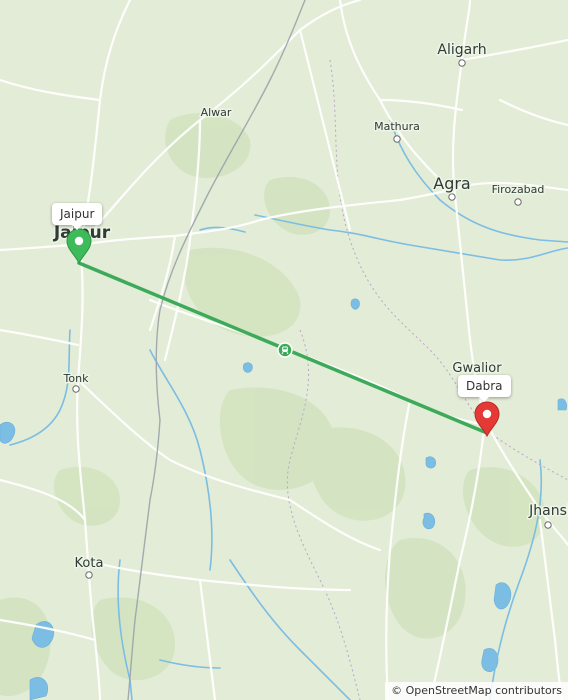 The width and height of the screenshot is (568, 700). I want to click on place-label-alwar: Alwar, so click(216, 112).